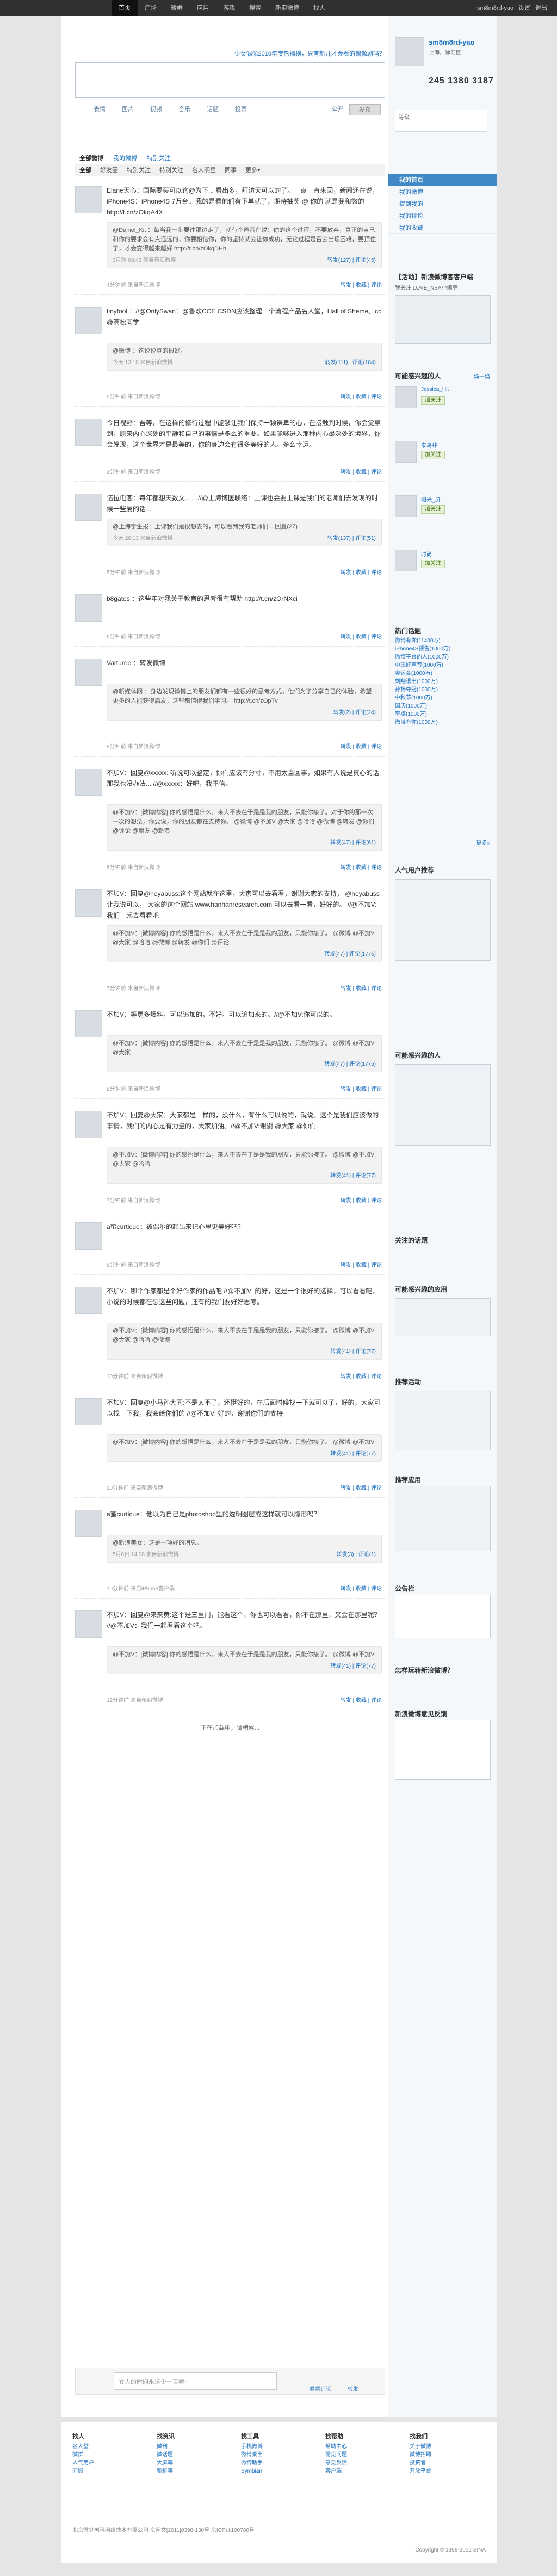 The image size is (557, 2576). Describe the element at coordinates (282, 2455) in the screenshot. I see `footer-link: 微博桌面` at that location.